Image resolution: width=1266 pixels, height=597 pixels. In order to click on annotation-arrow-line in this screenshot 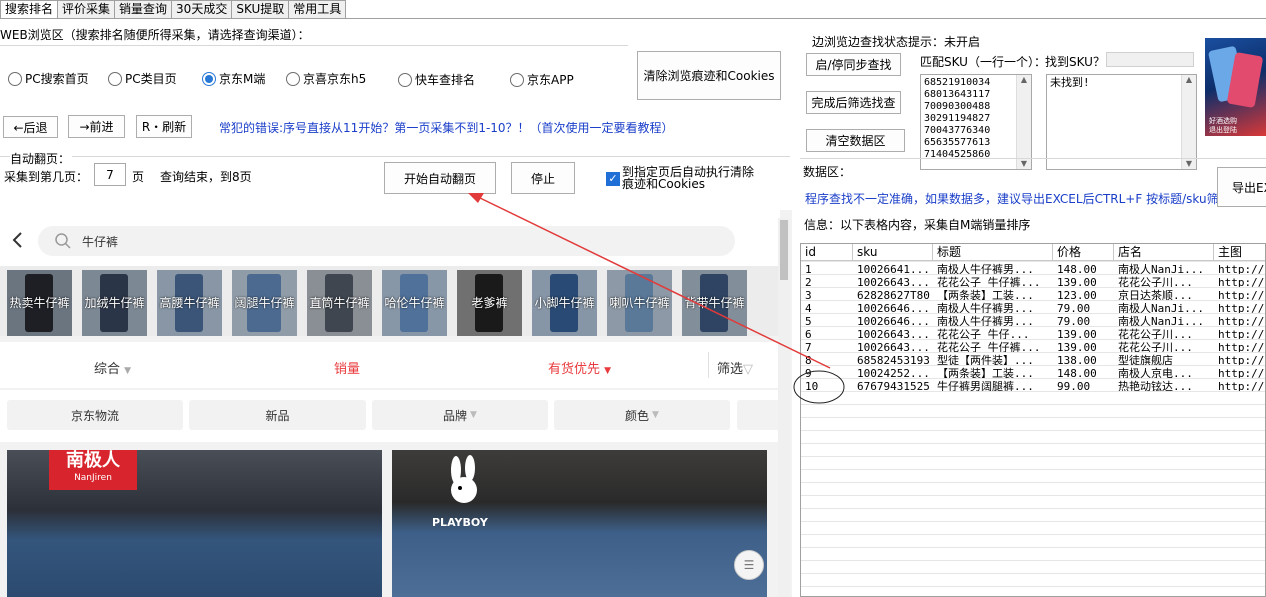, I will do `click(654, 282)`.